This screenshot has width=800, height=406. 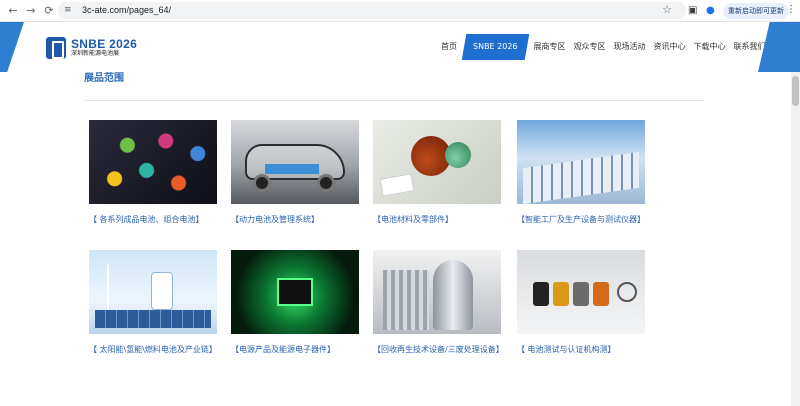 I want to click on bookmark-icon: ☆, so click(x=667, y=10).